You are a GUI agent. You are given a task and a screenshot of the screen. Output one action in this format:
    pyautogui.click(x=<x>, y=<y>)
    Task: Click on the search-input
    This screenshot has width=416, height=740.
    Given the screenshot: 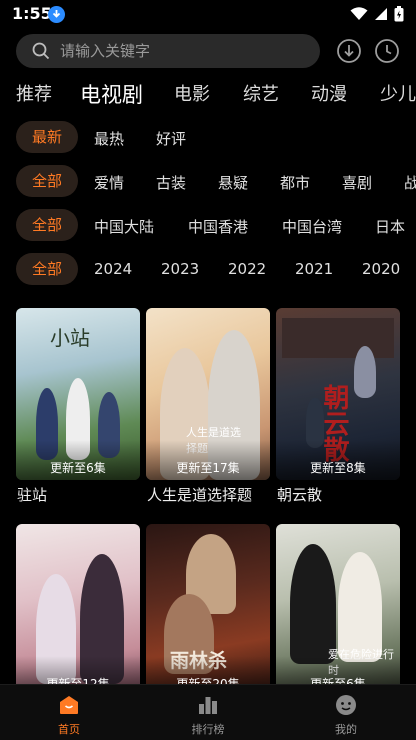 What is the action you would take?
    pyautogui.click(x=185, y=51)
    